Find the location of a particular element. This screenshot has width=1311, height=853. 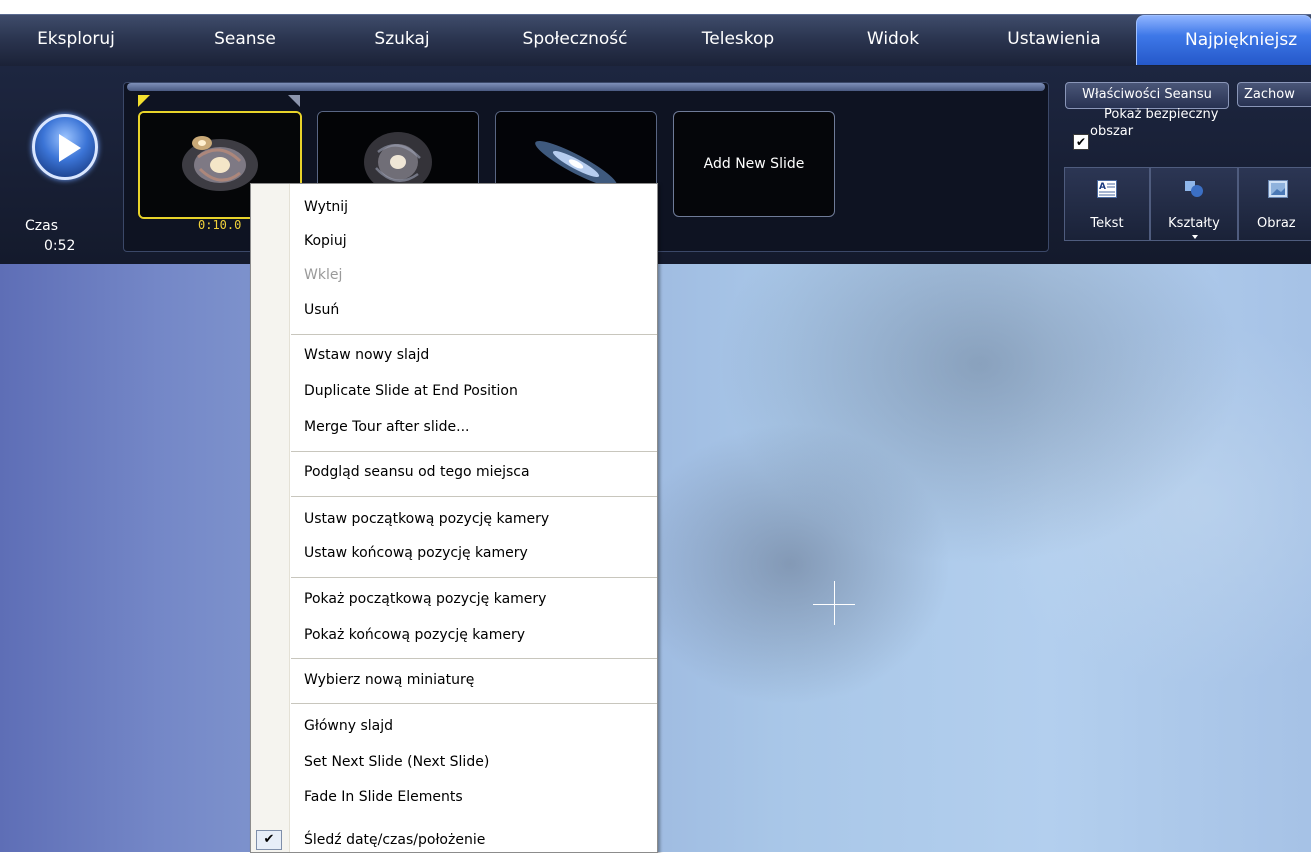

menu-icon-gutter is located at coordinates (270, 518).